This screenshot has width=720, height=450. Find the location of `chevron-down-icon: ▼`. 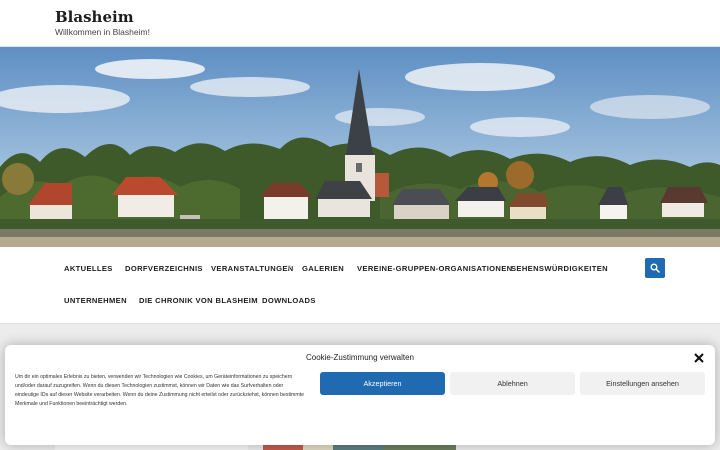

chevron-down-icon: ▼ is located at coordinates (289, 268).